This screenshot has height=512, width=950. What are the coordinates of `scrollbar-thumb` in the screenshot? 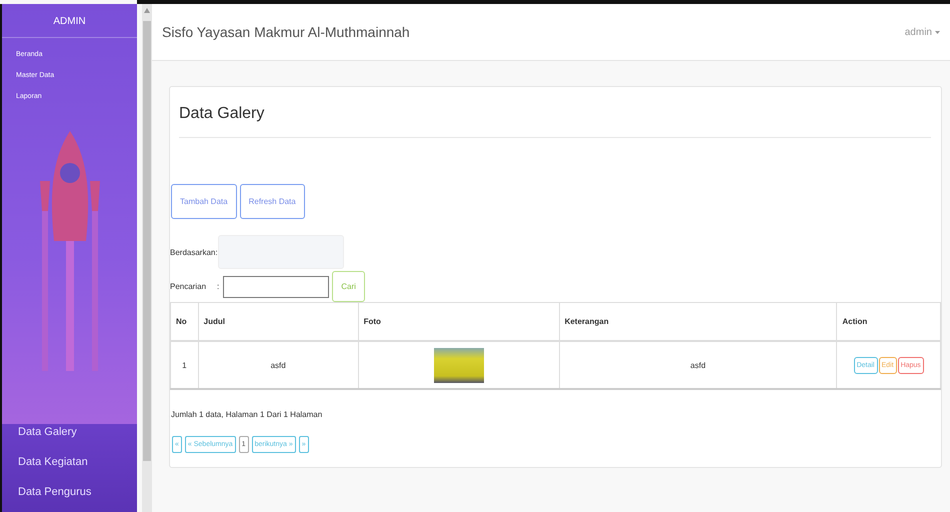 It's located at (147, 241).